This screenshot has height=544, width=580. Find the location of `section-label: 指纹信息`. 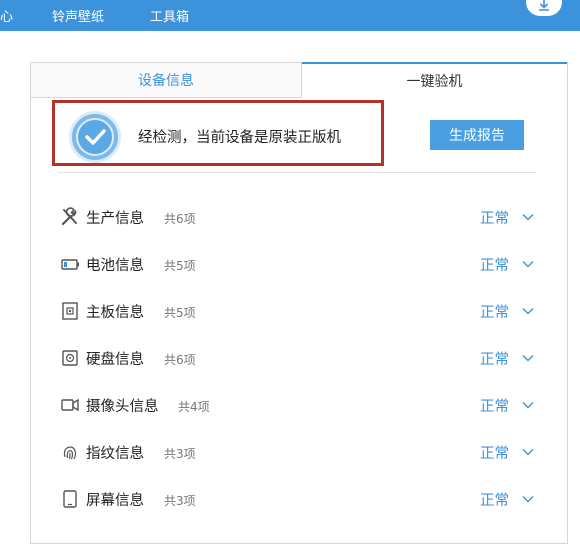

section-label: 指纹信息 is located at coordinates (115, 454).